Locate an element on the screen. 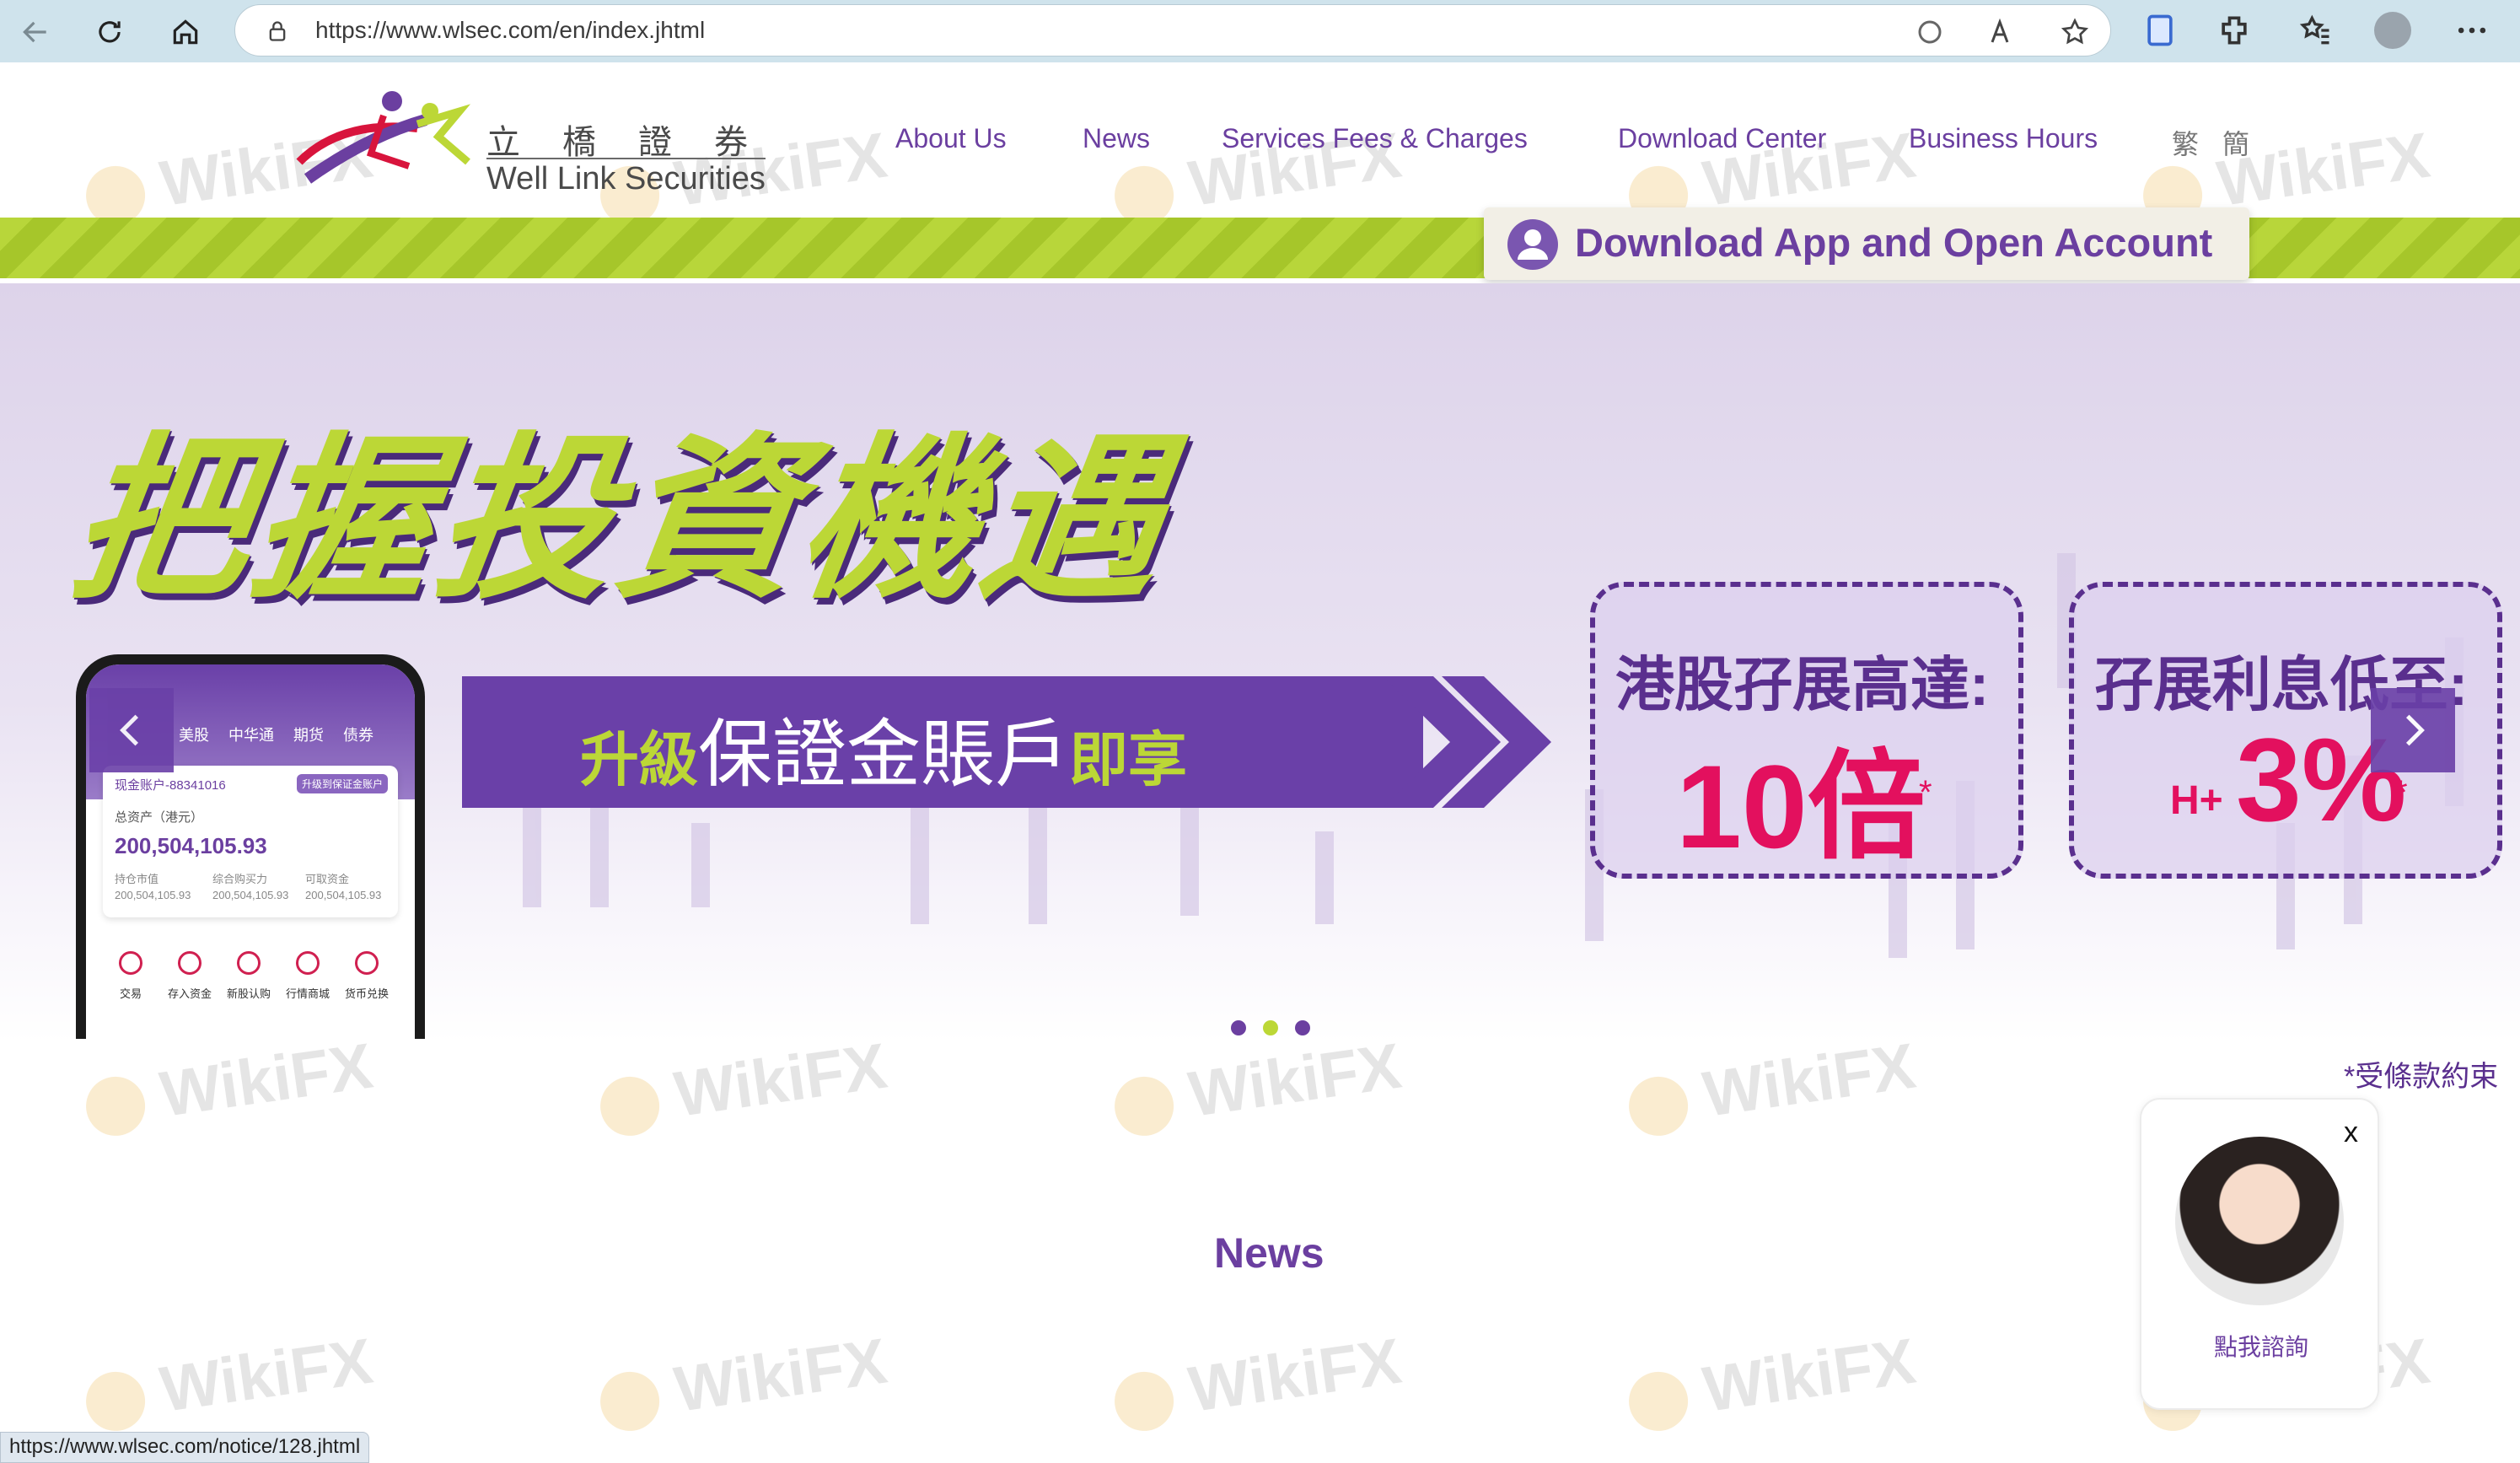 This screenshot has width=2520, height=1463. download-app-label: Download App and Open Account is located at coordinates (1894, 243).